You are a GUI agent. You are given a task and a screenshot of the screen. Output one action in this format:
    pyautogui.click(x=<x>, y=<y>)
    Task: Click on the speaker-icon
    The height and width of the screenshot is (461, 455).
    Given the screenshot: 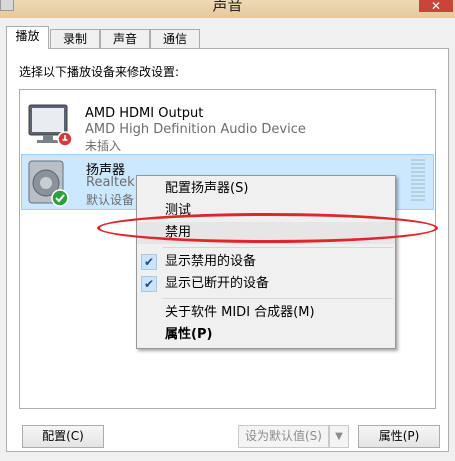 What is the action you would take?
    pyautogui.click(x=48, y=183)
    